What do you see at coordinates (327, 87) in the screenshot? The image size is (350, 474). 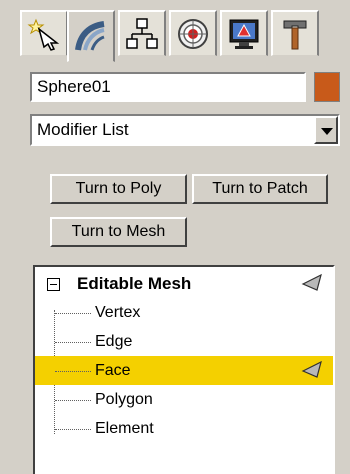 I see `object-color-swatch` at bounding box center [327, 87].